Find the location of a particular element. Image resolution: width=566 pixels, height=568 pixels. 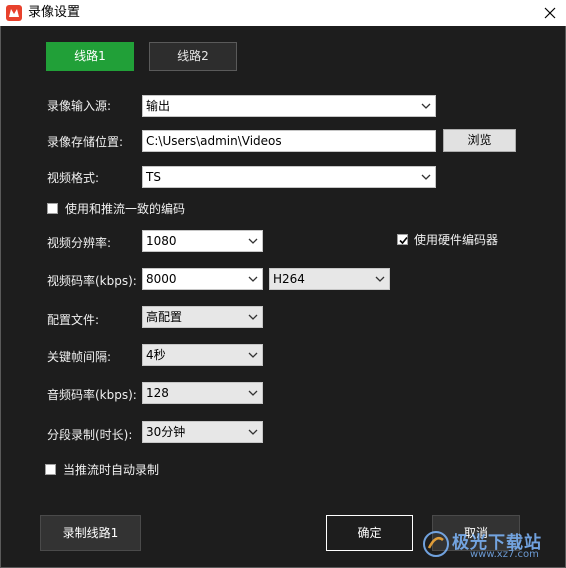

checkmark-icon is located at coordinates (403, 240).